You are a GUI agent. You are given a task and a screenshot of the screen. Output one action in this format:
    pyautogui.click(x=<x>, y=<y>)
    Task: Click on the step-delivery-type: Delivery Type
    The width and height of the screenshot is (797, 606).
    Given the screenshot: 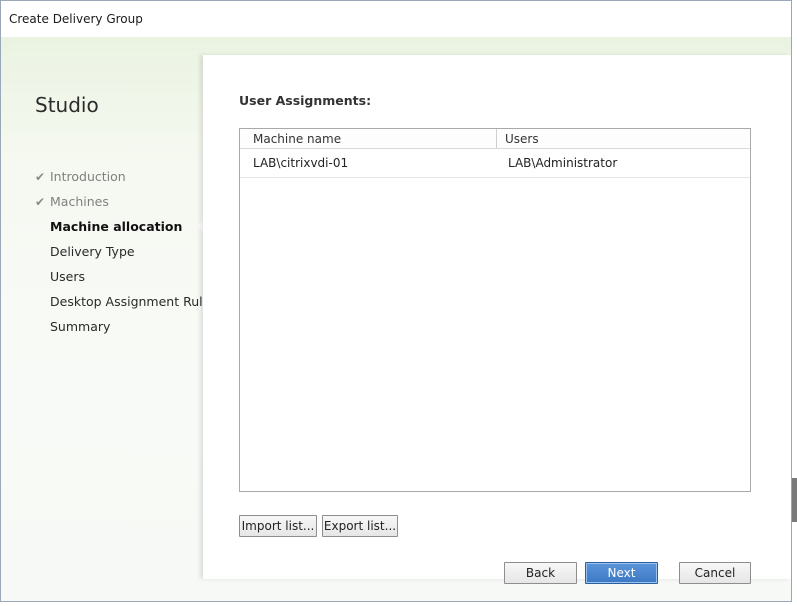 What is the action you would take?
    pyautogui.click(x=126, y=255)
    